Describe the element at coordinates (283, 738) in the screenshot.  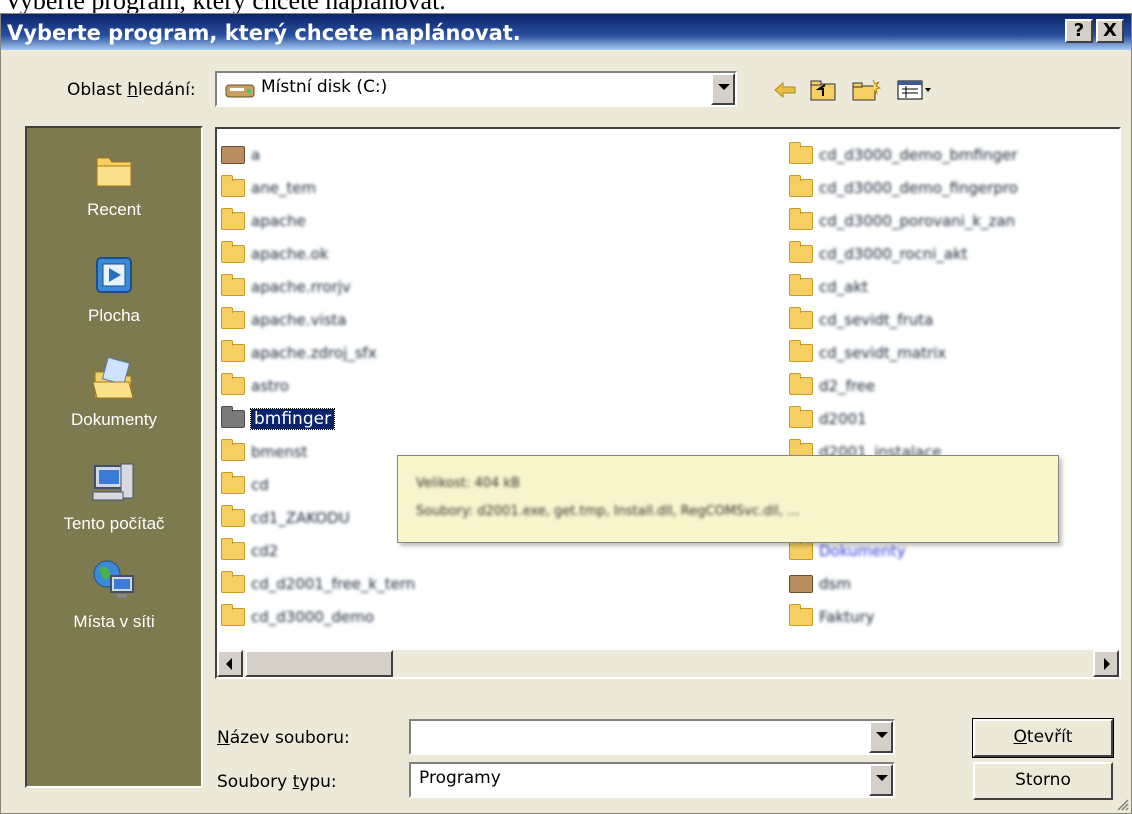
I see `filename-label: Název souboru:` at that location.